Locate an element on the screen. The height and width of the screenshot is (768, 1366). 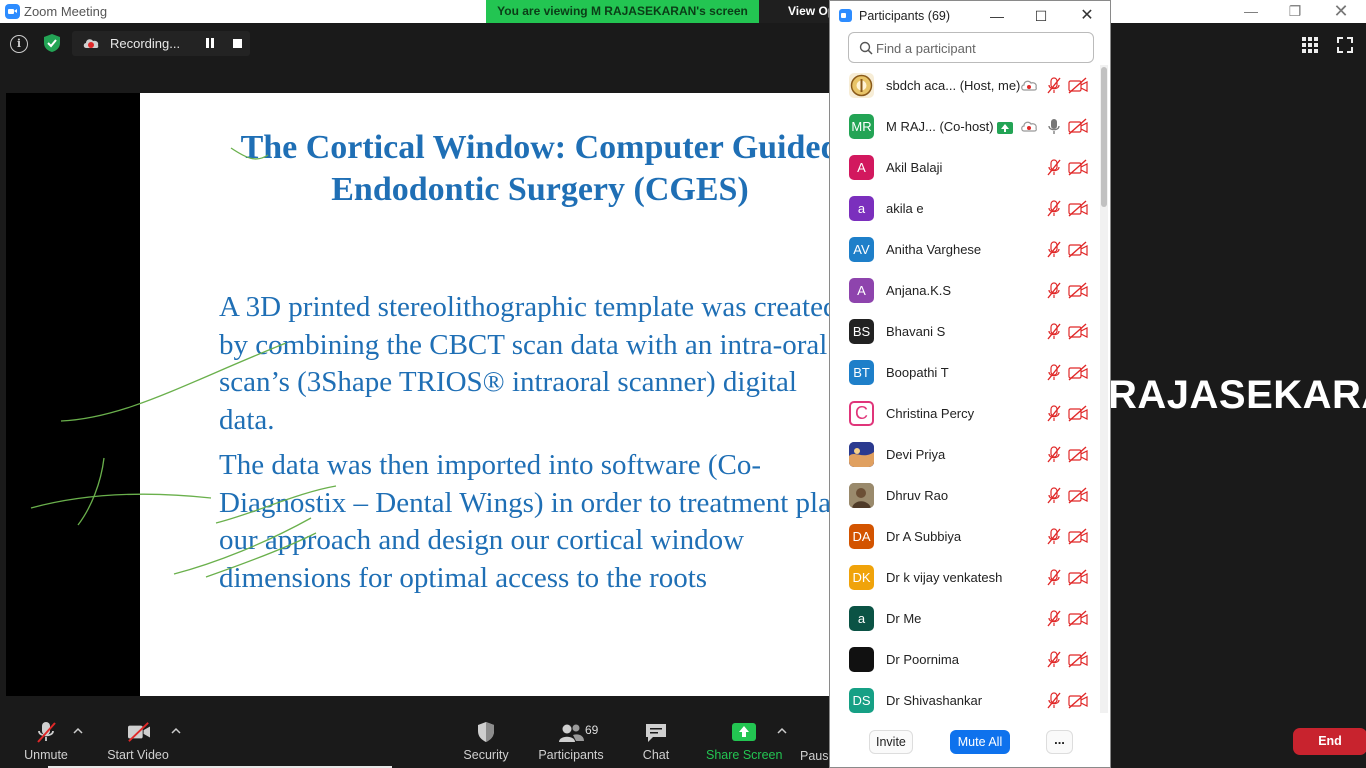
pause-recording-icon is located at coordinates (210, 43).